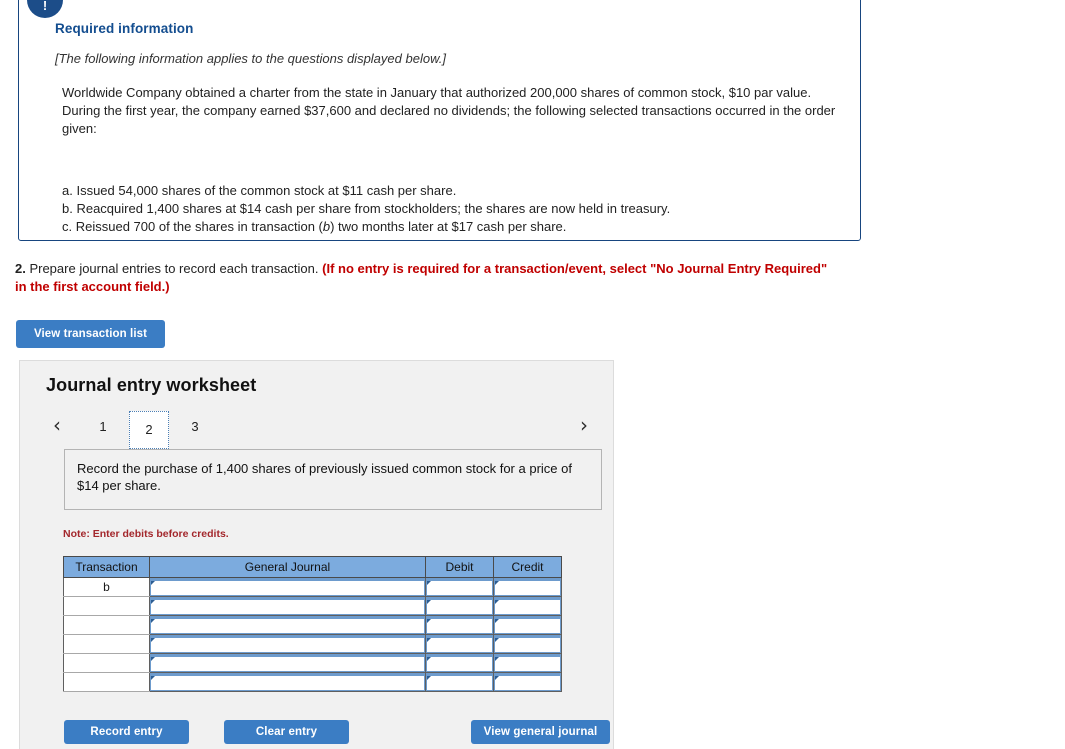  I want to click on view-general-journal-button: View general journal, so click(540, 732).